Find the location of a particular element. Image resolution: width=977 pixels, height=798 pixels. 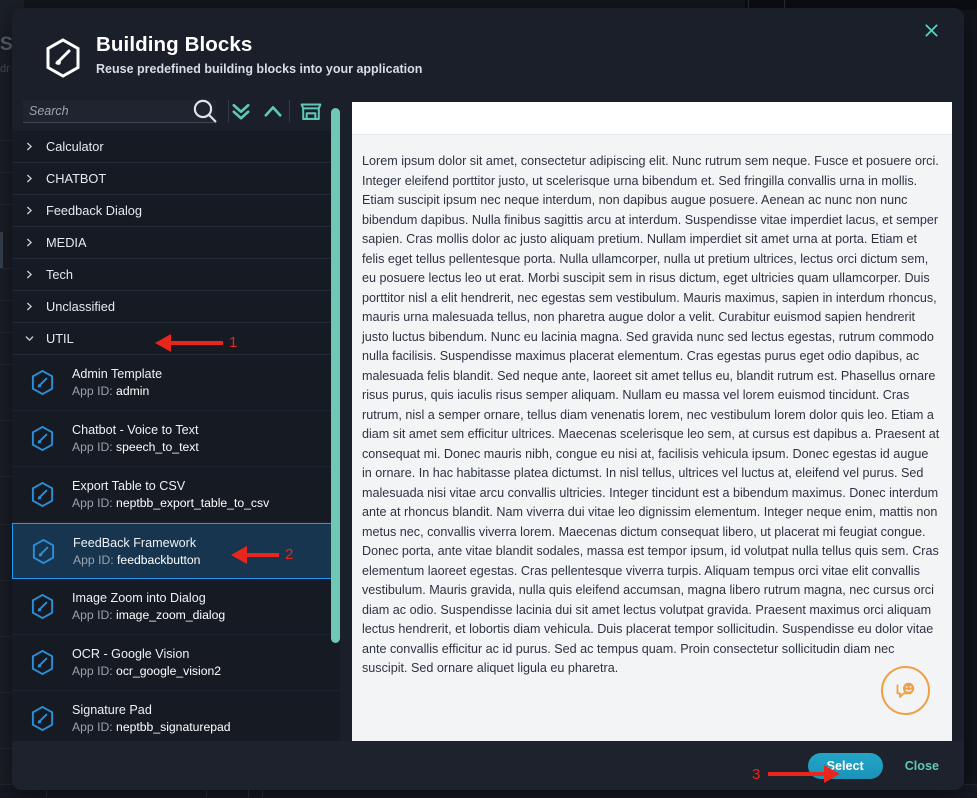

block-app-id: App ID: admin is located at coordinates (117, 391).